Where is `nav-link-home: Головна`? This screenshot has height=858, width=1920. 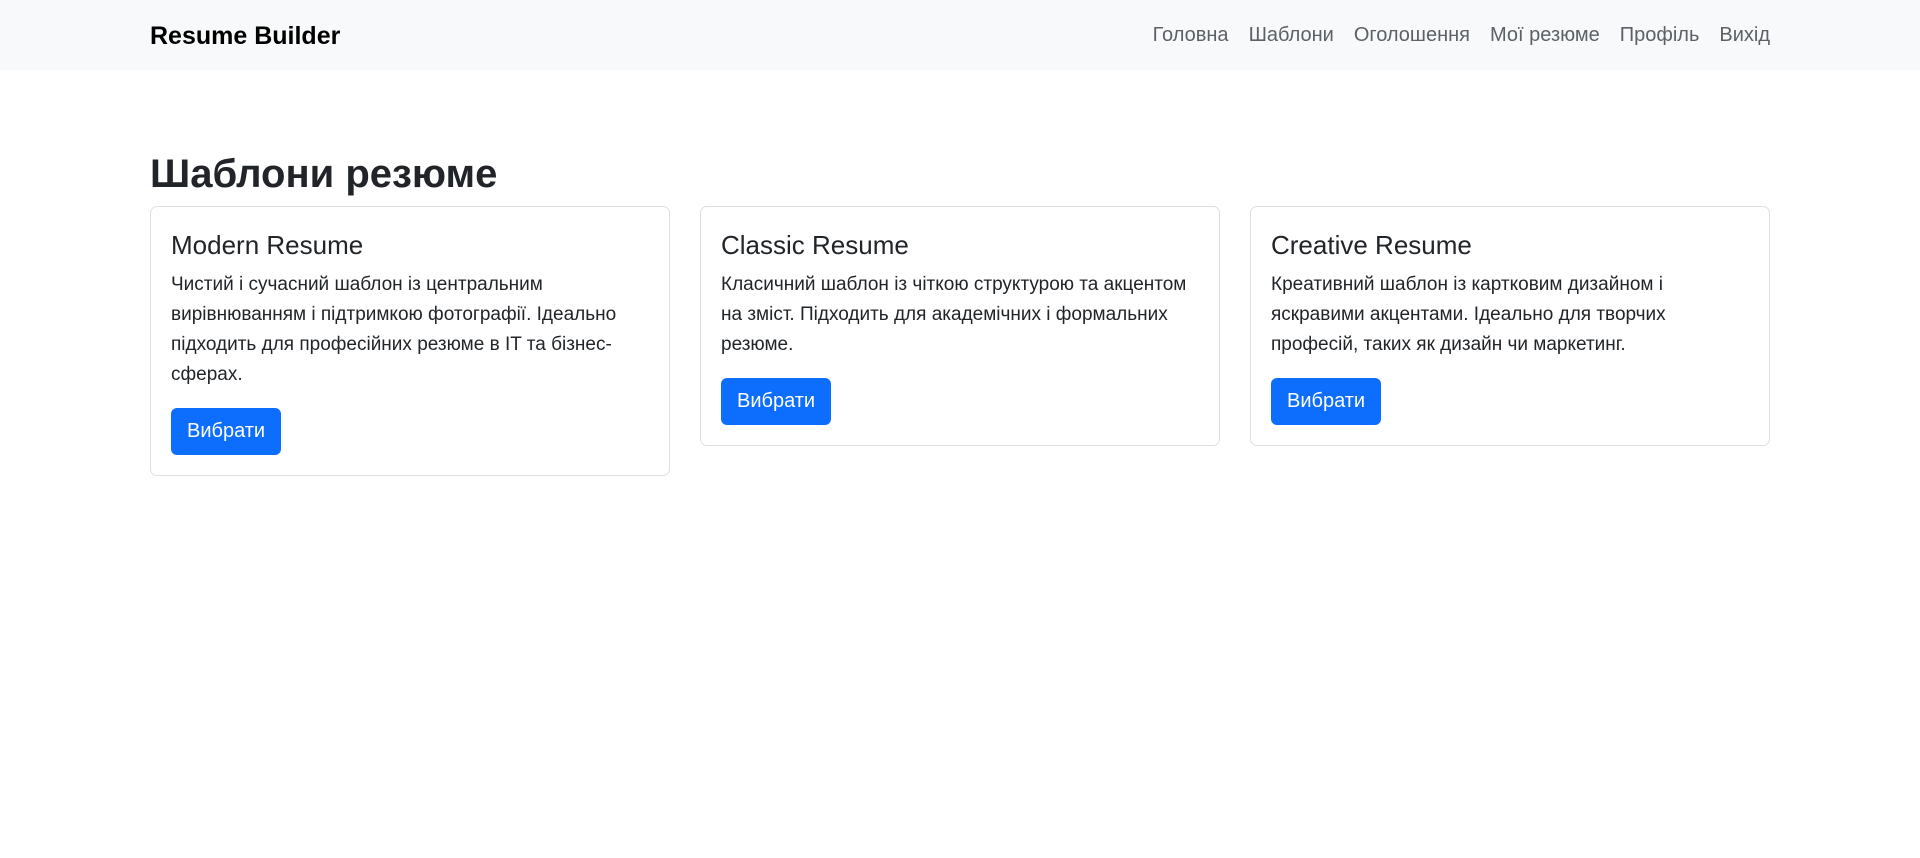 nav-link-home: Головна is located at coordinates (1191, 35).